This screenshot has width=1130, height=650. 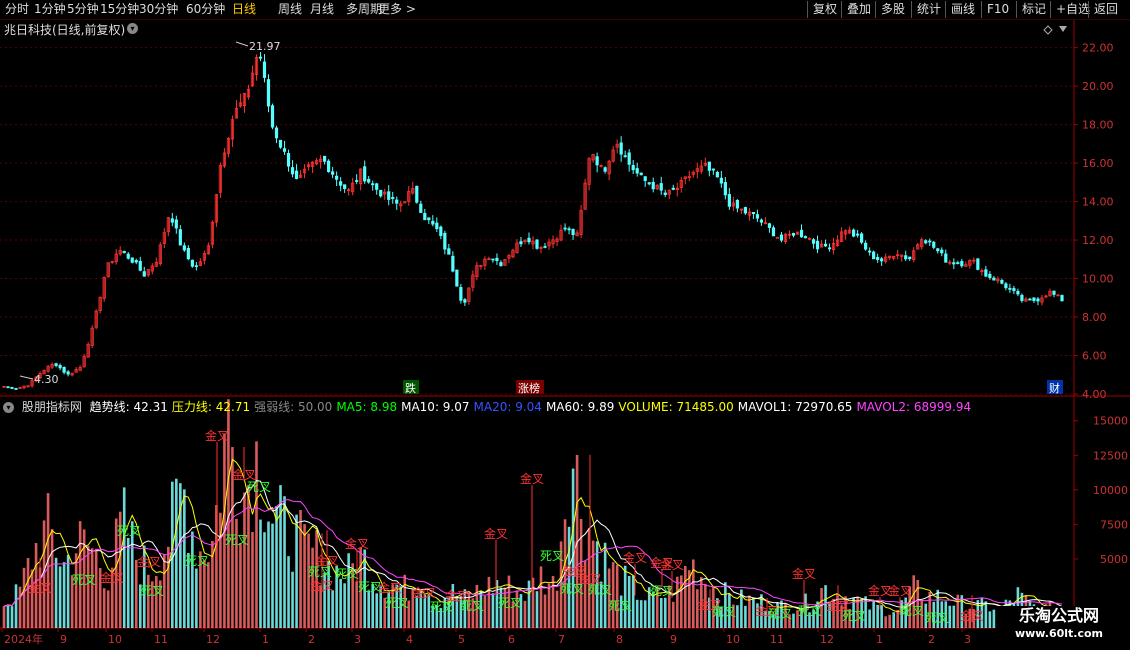 I want to click on triangle-down-icon, so click(x=1063, y=29).